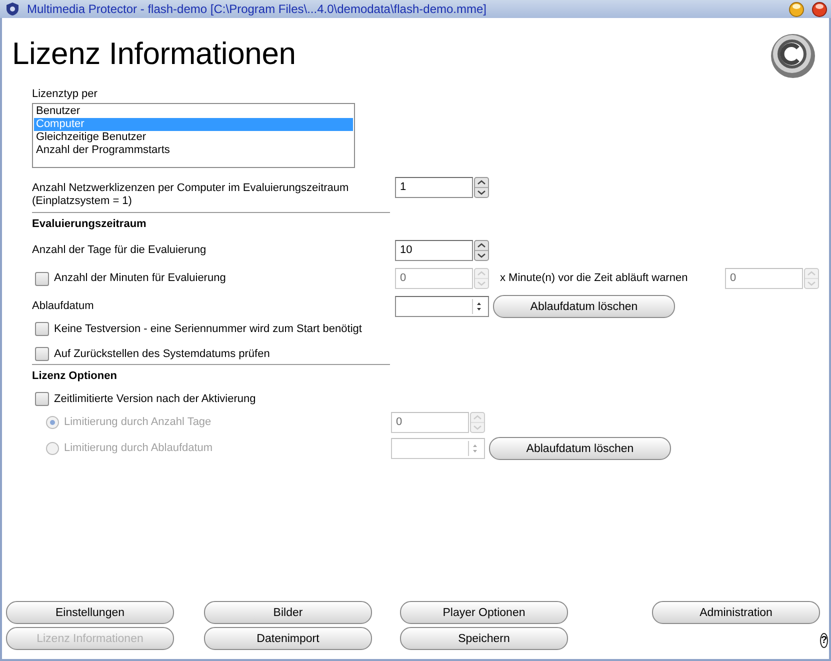 The width and height of the screenshot is (831, 661). Describe the element at coordinates (190, 195) in the screenshot. I see `field-label: Anzahl Netzwerklizenzen per Computer im Evaluierungszeitraum (Einplatzsystem = 1)` at that location.